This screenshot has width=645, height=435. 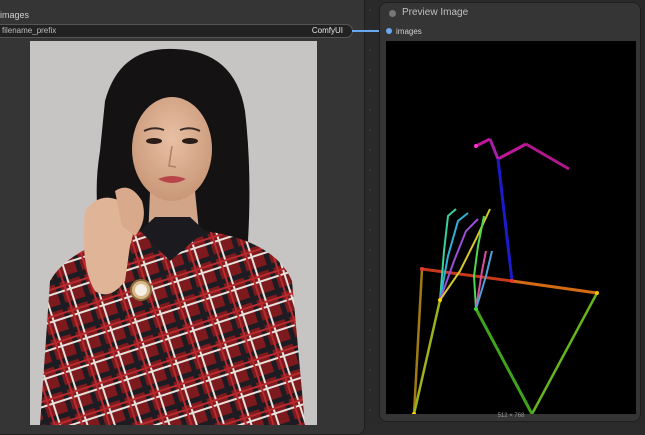 What do you see at coordinates (435, 12) in the screenshot?
I see `node-title: Preview Image` at bounding box center [435, 12].